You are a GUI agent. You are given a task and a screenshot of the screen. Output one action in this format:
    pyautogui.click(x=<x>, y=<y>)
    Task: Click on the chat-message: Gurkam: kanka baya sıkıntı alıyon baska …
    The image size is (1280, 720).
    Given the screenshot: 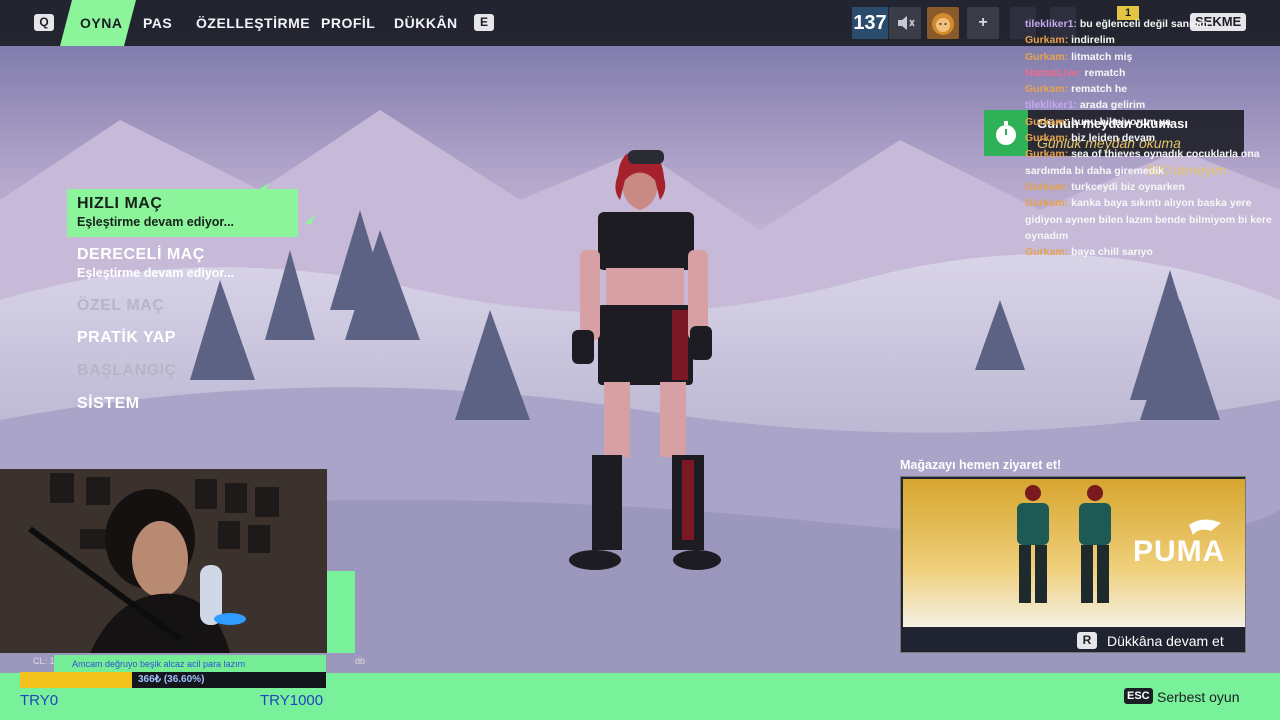 What is the action you would take?
    pyautogui.click(x=1148, y=219)
    